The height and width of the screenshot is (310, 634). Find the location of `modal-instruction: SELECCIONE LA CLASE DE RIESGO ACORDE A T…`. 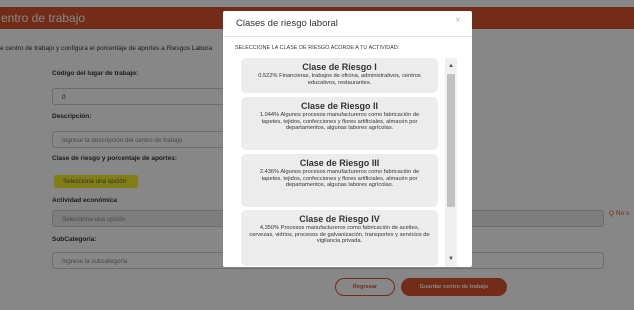

modal-instruction: SELECCIONE LA CLASE DE RIESGO ACORDE A T… is located at coordinates (317, 48).